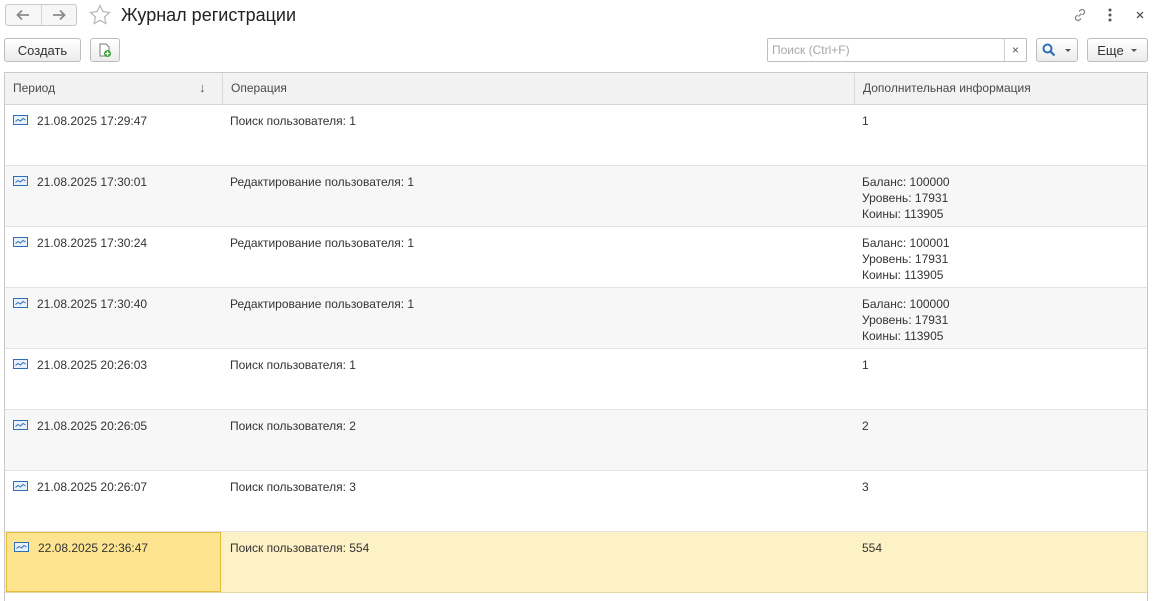 The width and height of the screenshot is (1156, 601). Describe the element at coordinates (293, 426) in the screenshot. I see `operation-text: Поиск пользователя: 2` at that location.